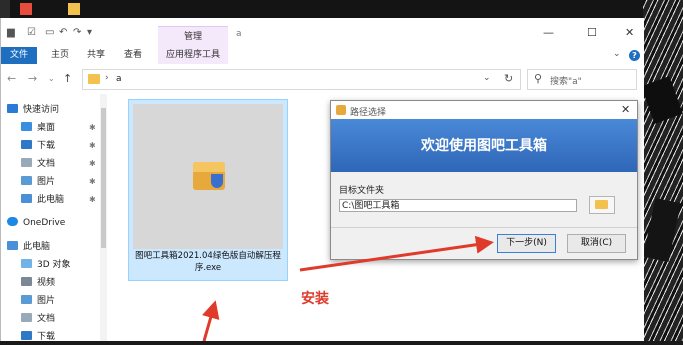 The height and width of the screenshot is (345, 683). What do you see at coordinates (211, 320) in the screenshot?
I see `arrow-to-file` at bounding box center [211, 320].